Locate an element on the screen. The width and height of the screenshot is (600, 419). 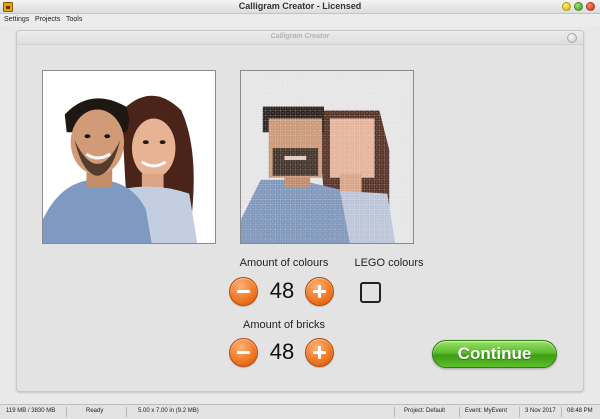
original-photo is located at coordinates (129, 157).